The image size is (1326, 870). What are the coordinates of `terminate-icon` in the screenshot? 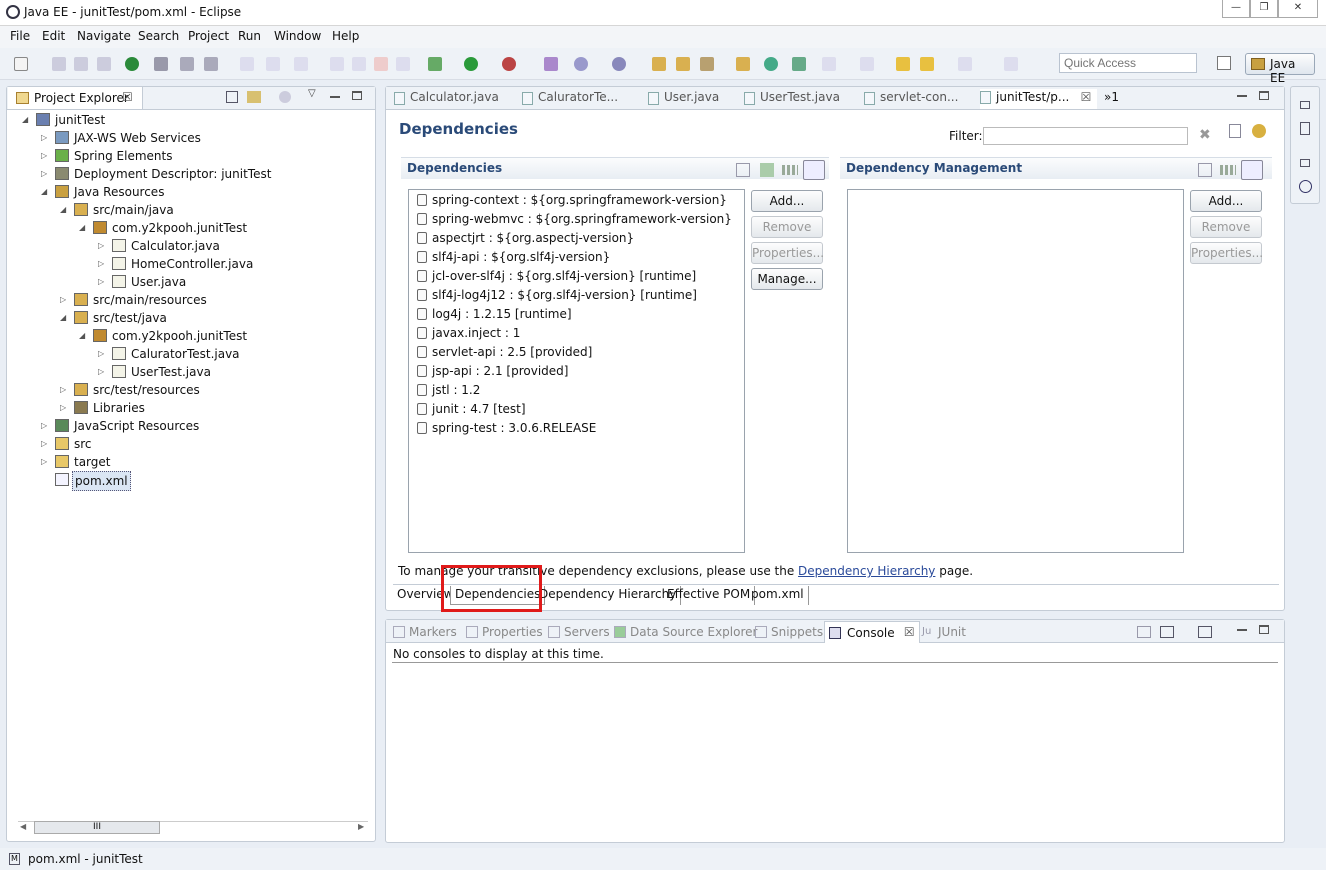 It's located at (381, 64).